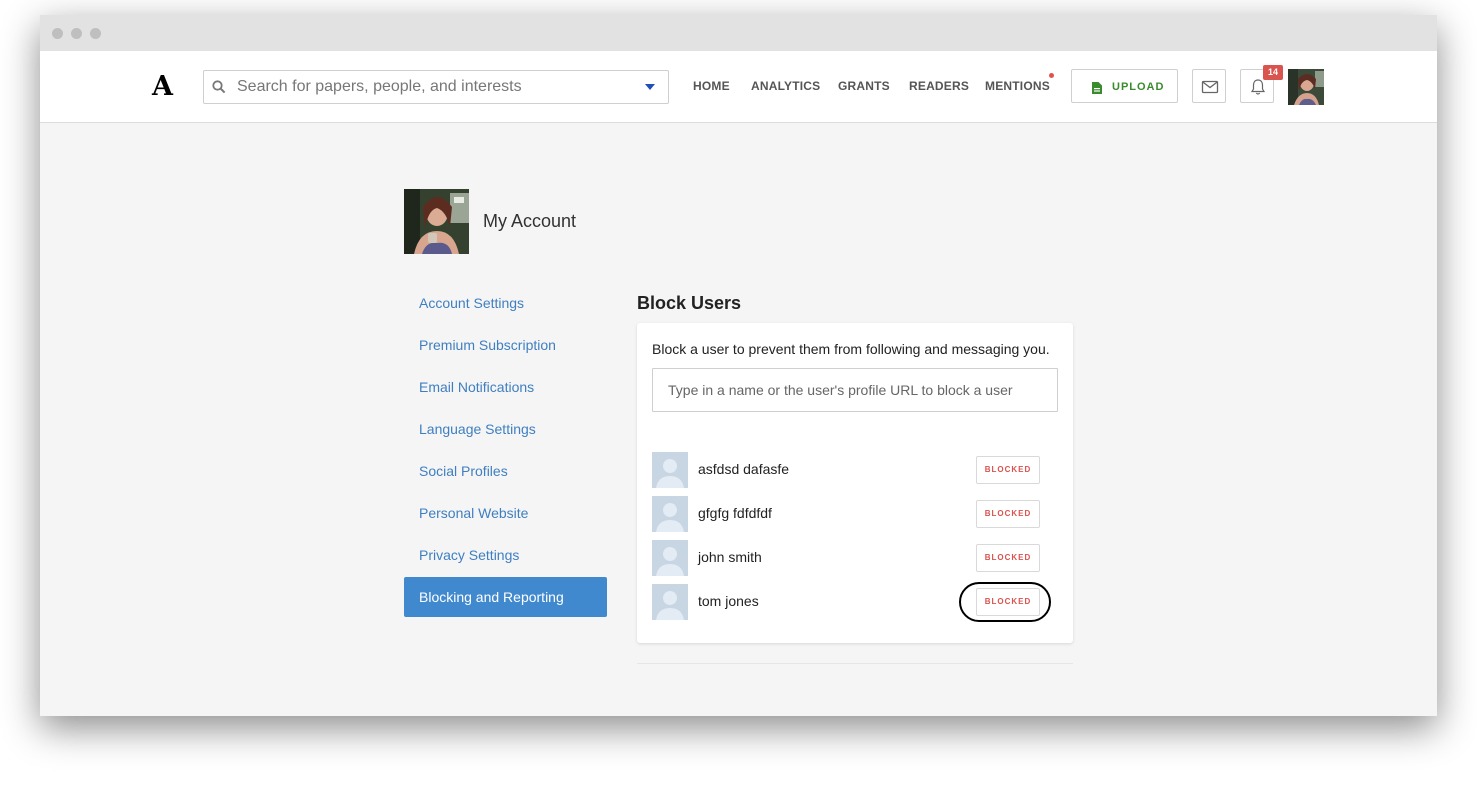 The height and width of the screenshot is (786, 1477). I want to click on sidebar-item-account-settings: Account Settings, so click(505, 303).